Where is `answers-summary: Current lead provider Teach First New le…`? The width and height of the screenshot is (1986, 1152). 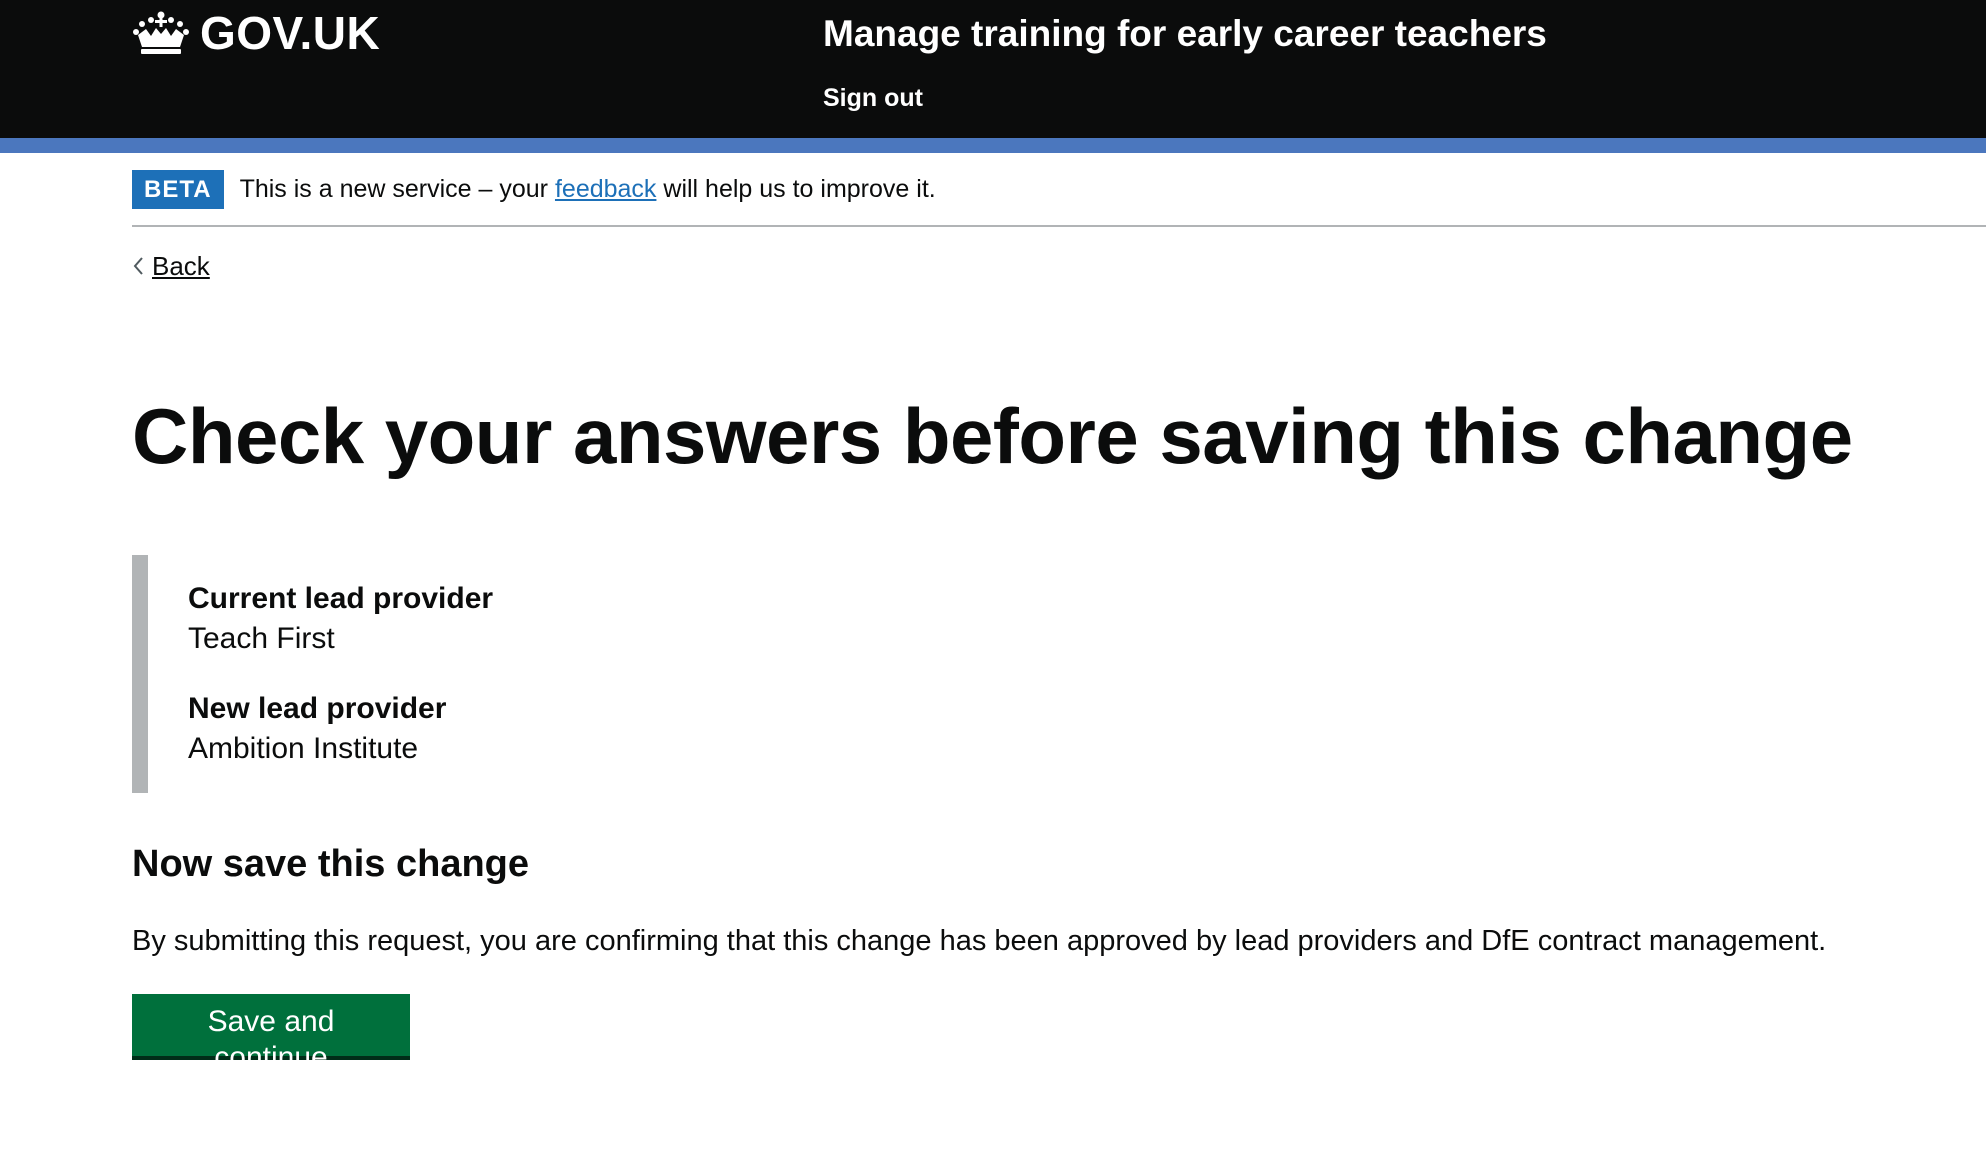
answers-summary: Current lead provider Teach First New le… is located at coordinates (482, 674).